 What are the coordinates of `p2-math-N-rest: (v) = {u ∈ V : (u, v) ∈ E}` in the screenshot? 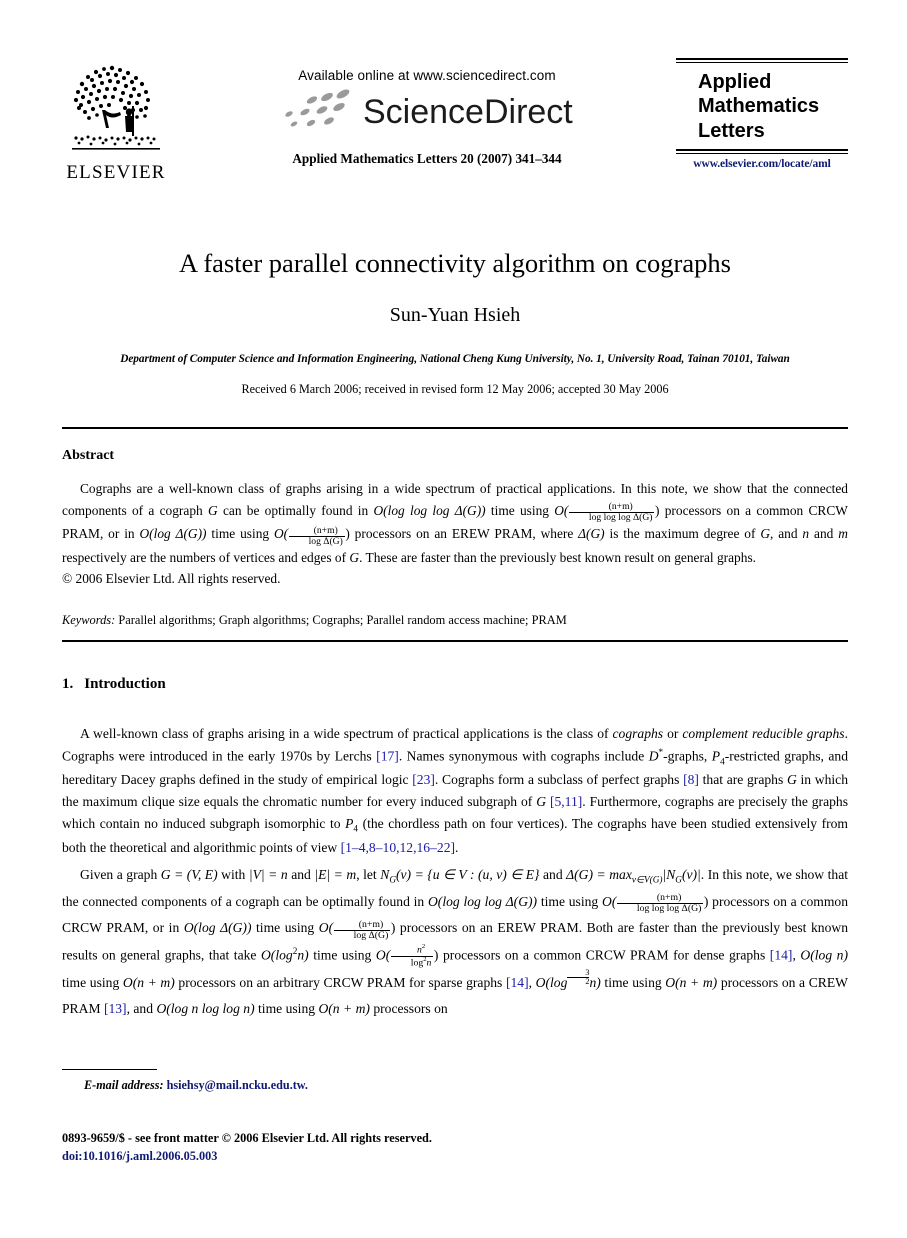 It's located at (467, 874).